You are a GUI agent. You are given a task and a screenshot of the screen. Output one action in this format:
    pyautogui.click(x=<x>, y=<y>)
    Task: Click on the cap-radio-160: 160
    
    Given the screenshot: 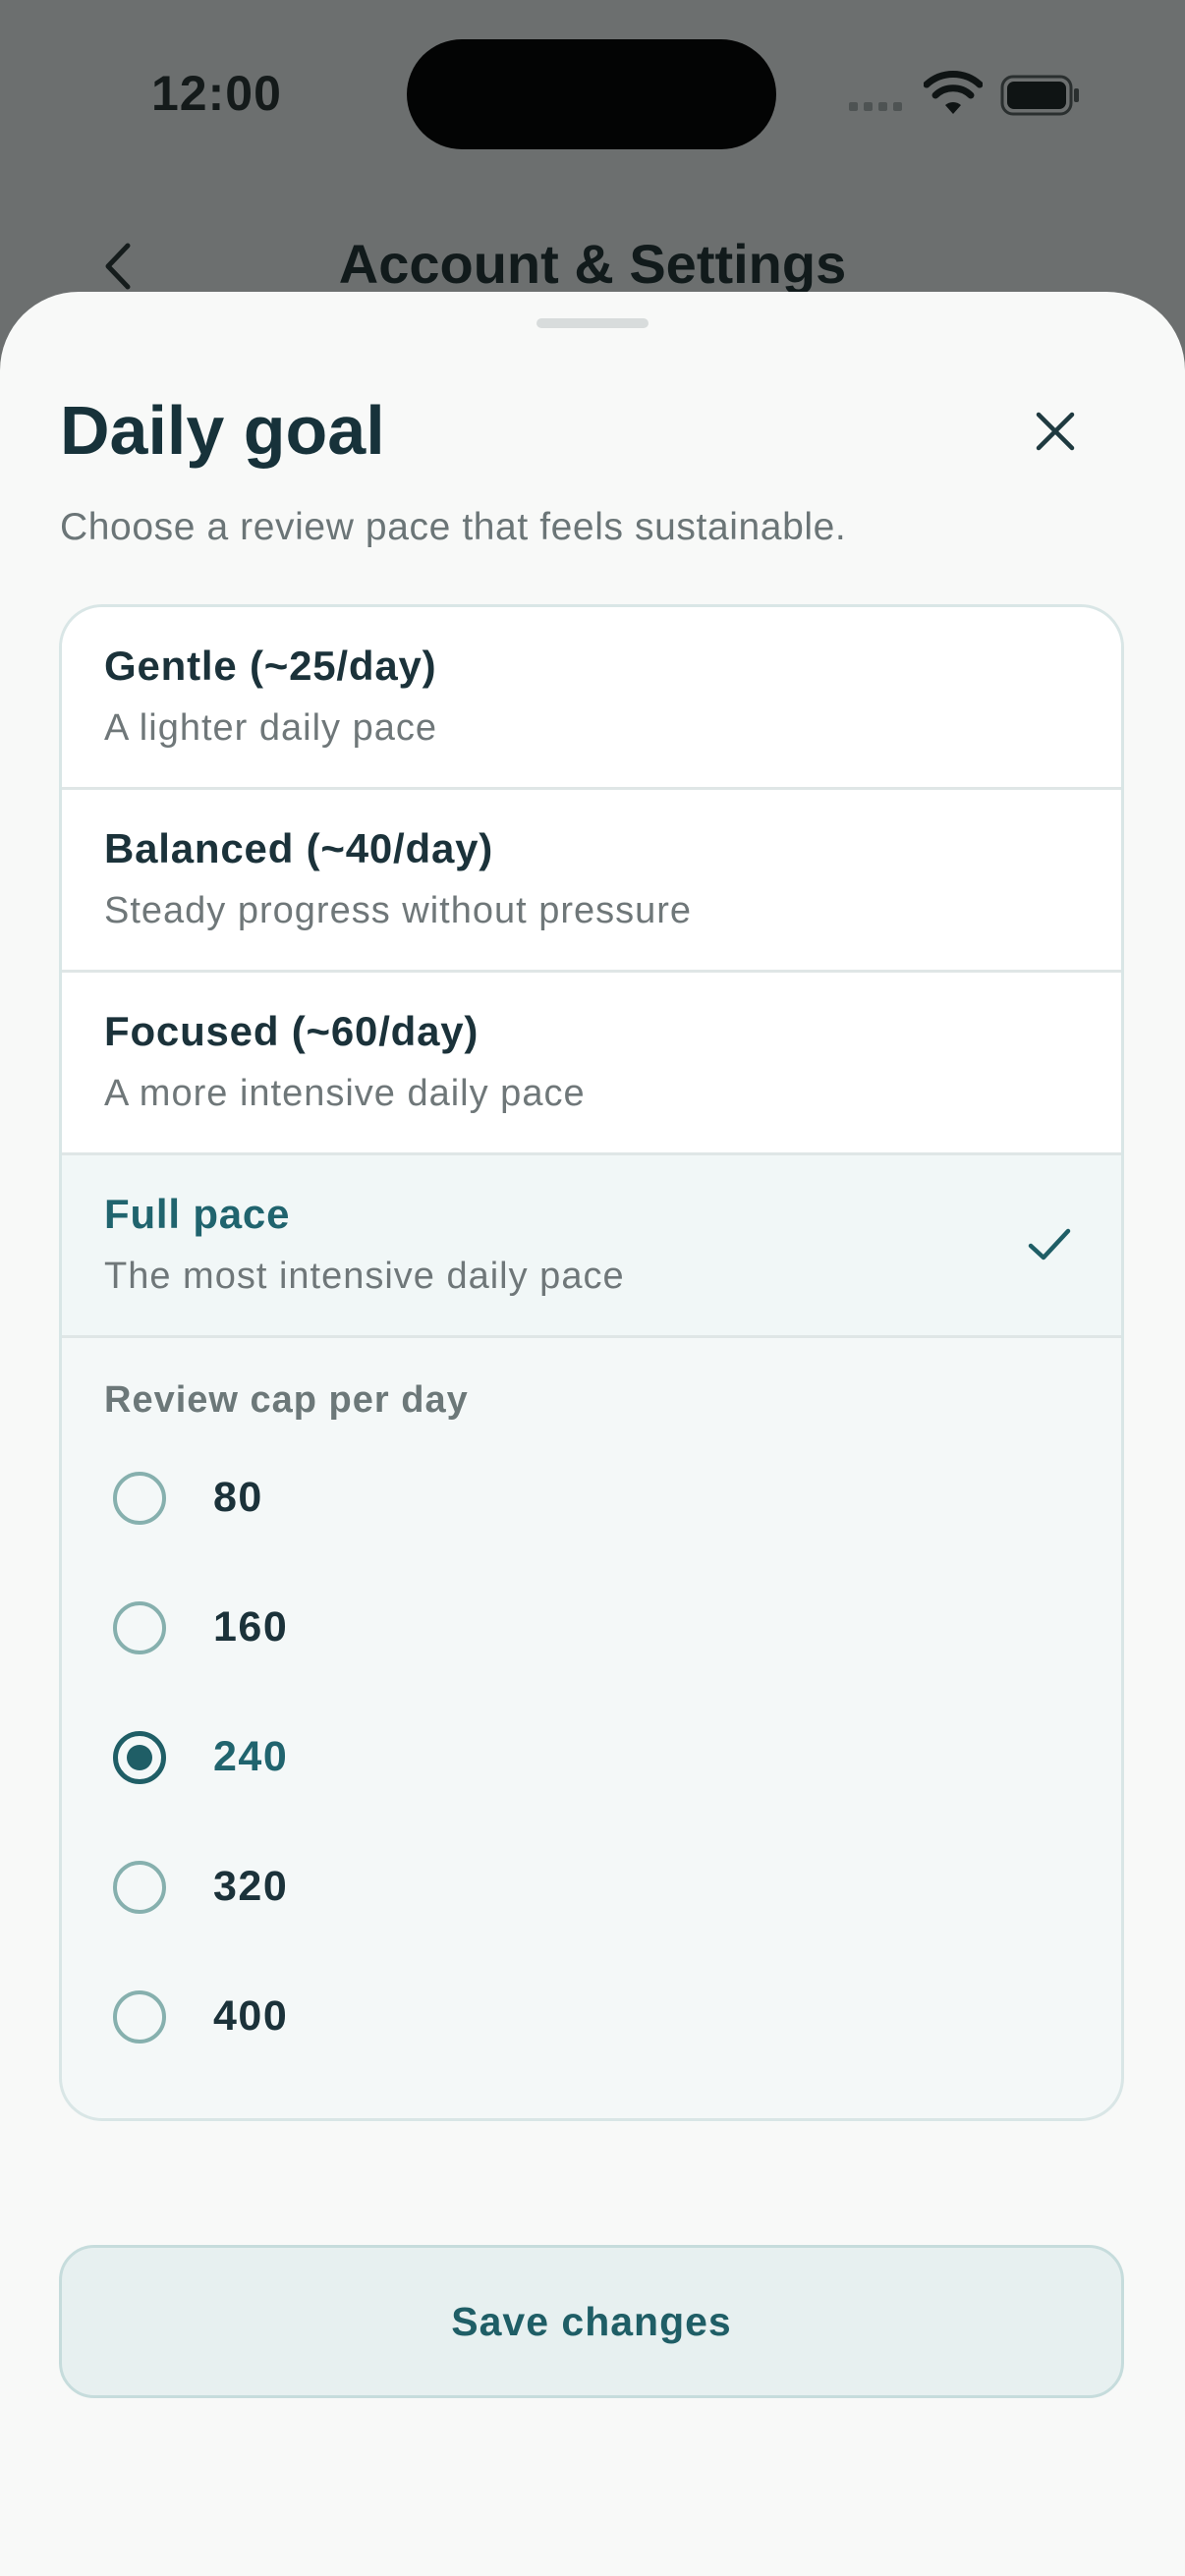 What is the action you would take?
    pyautogui.click(x=408, y=1631)
    